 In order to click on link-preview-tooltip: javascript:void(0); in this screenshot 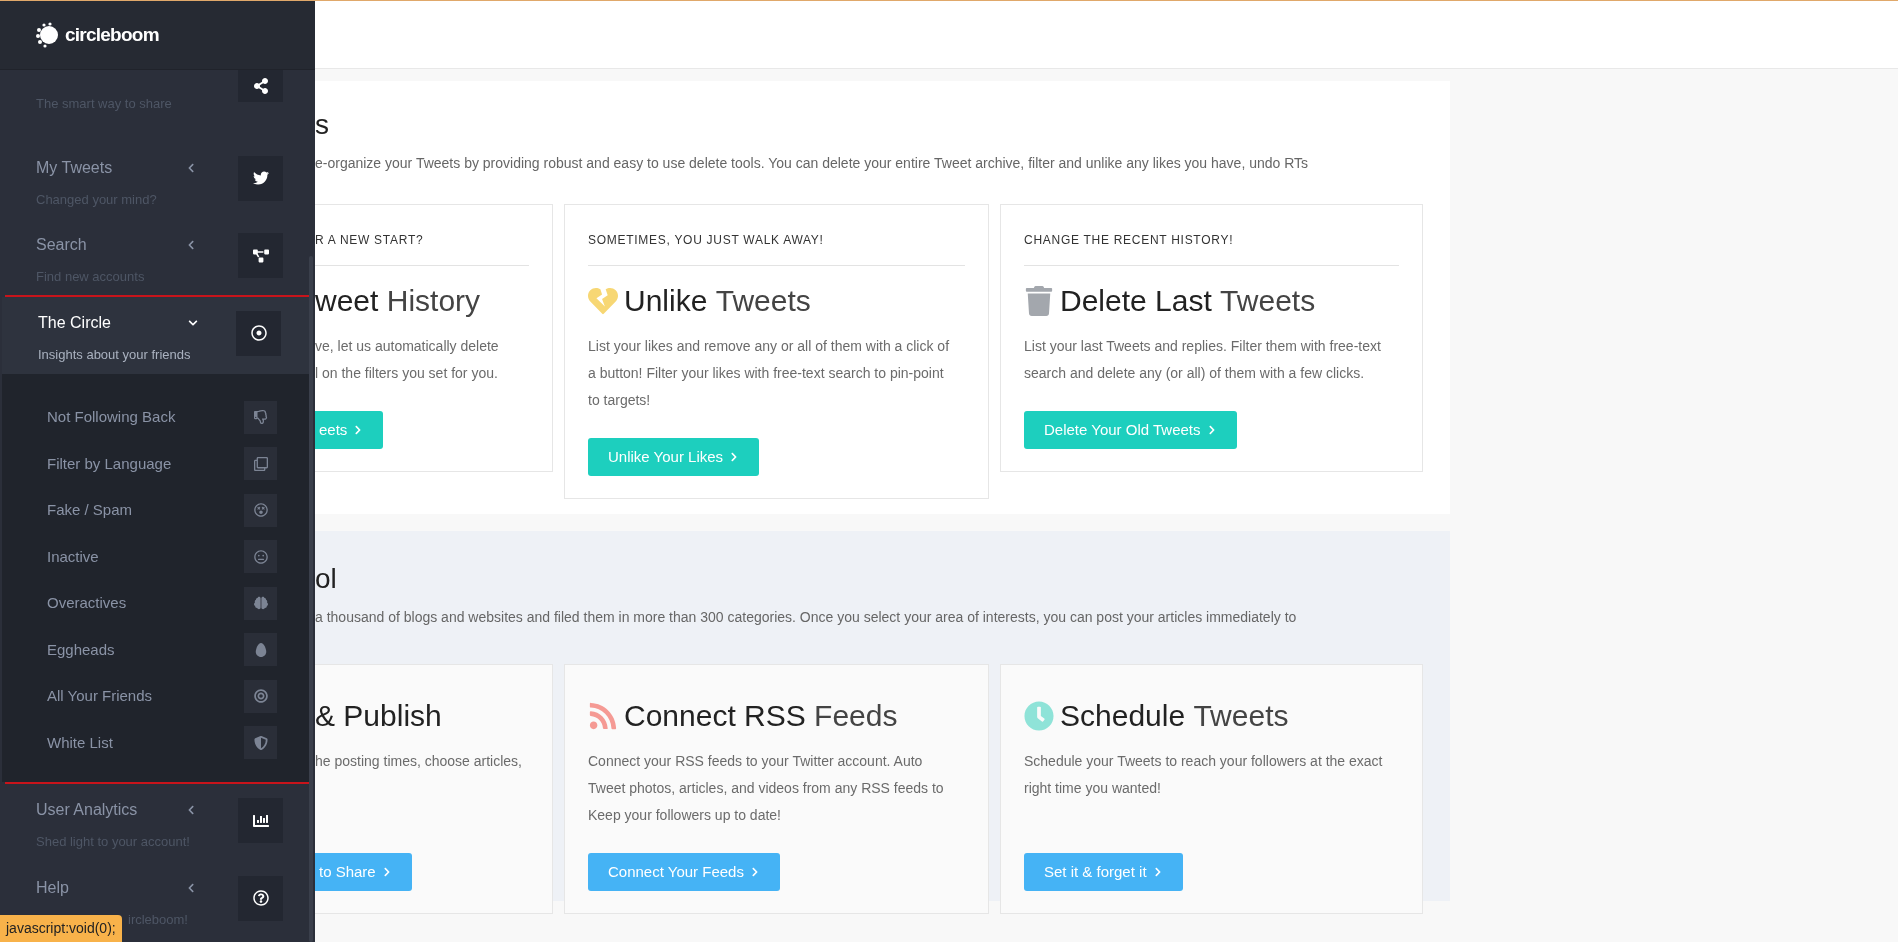, I will do `click(61, 928)`.